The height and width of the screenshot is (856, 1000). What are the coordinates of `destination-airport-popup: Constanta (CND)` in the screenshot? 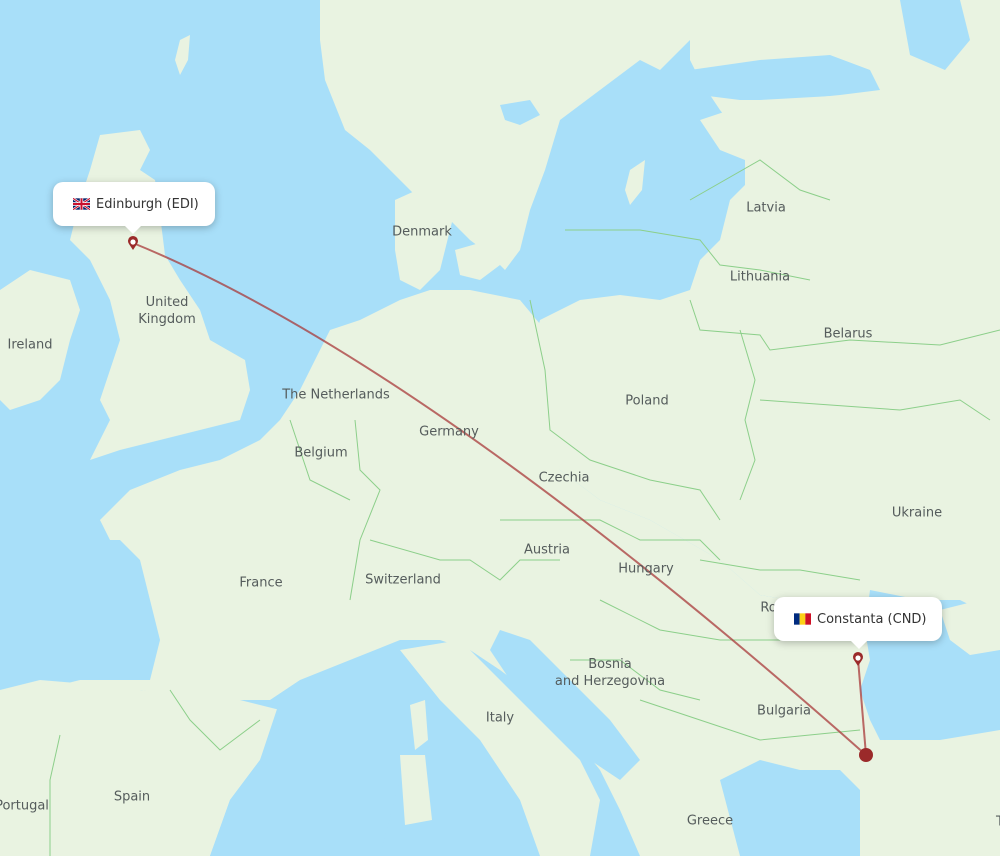 It's located at (858, 619).